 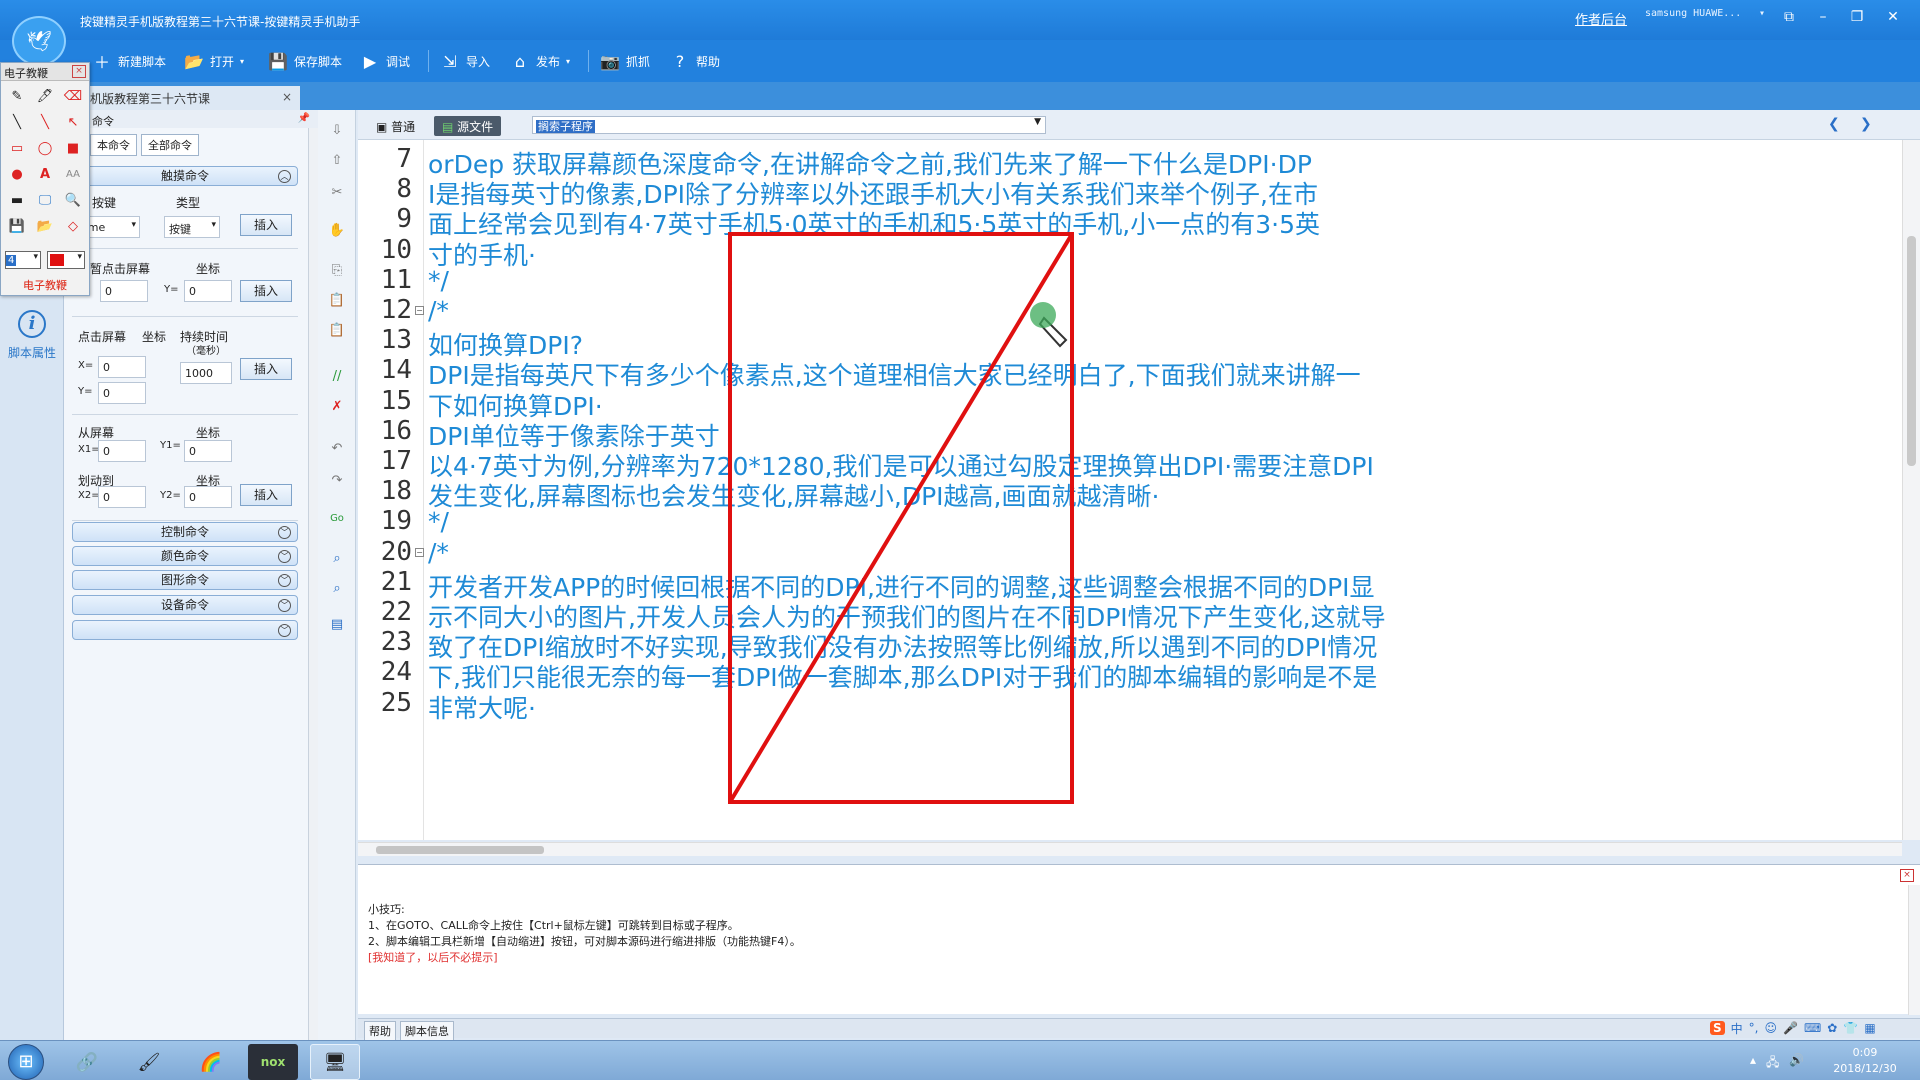 I want to click on line-width-select: 4 ▾, so click(x=23, y=260).